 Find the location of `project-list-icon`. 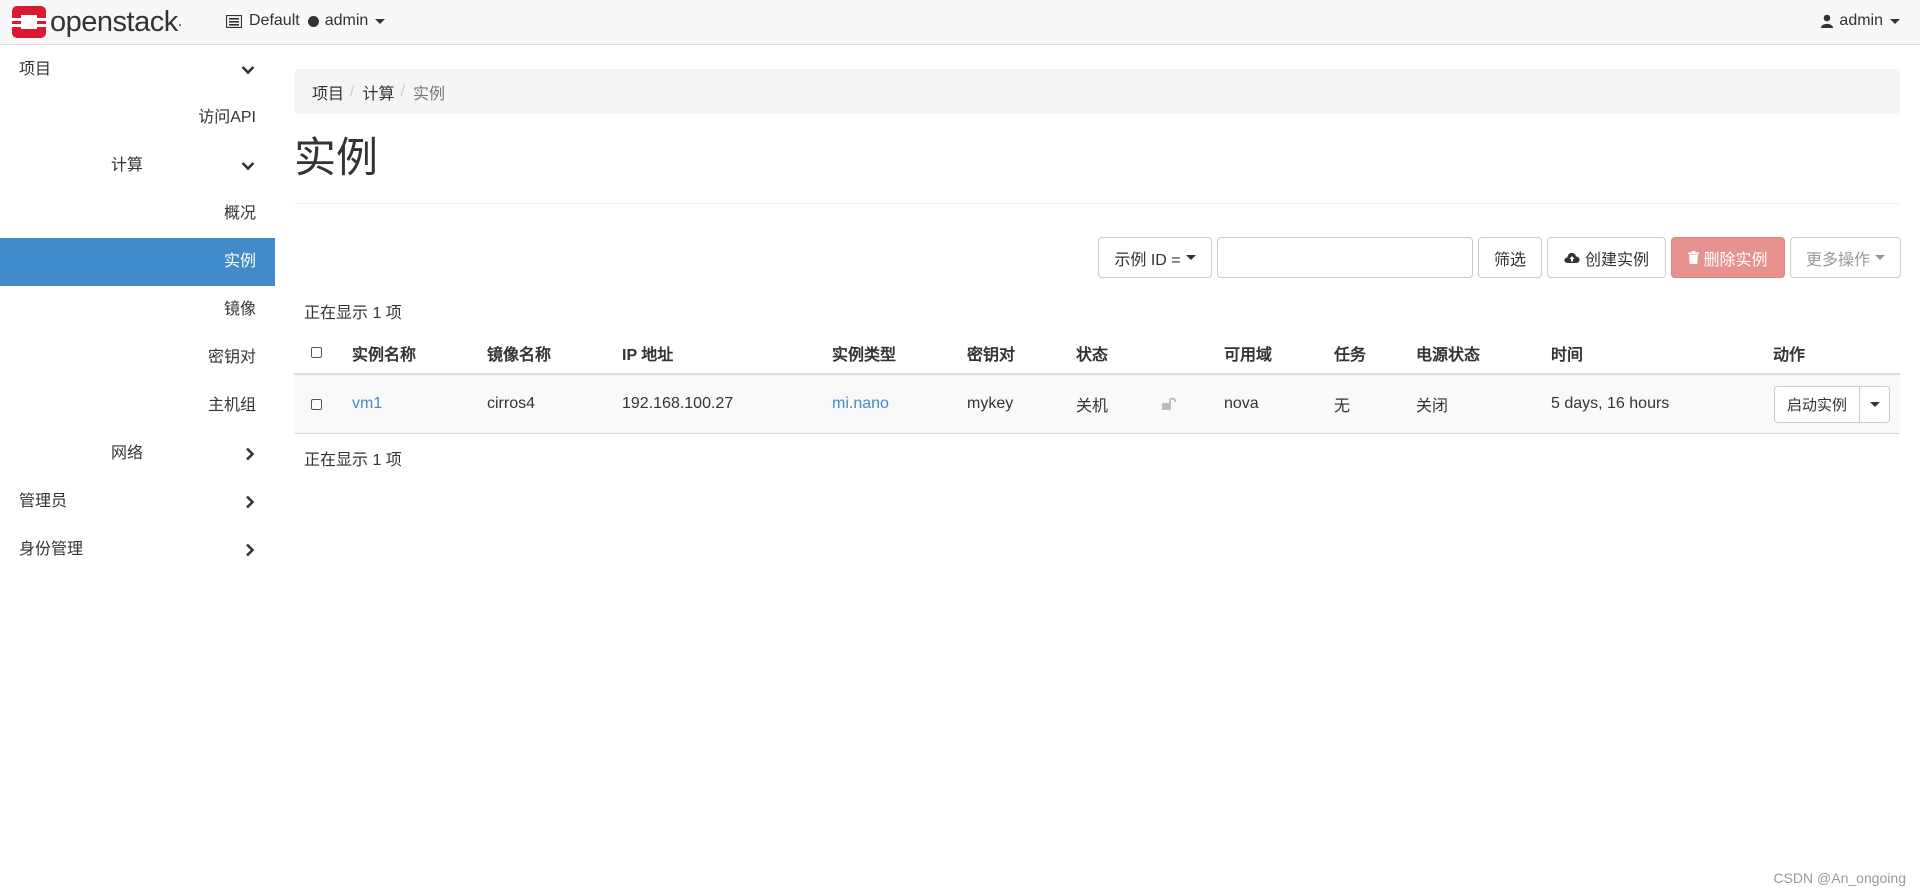

project-list-icon is located at coordinates (234, 21).